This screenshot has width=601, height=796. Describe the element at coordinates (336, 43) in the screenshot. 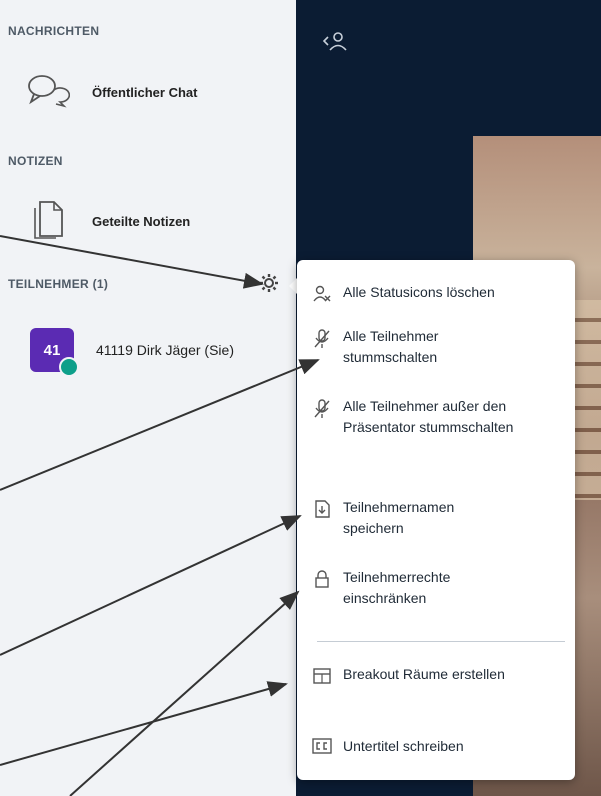

I see `user-list-toggle-icon` at that location.